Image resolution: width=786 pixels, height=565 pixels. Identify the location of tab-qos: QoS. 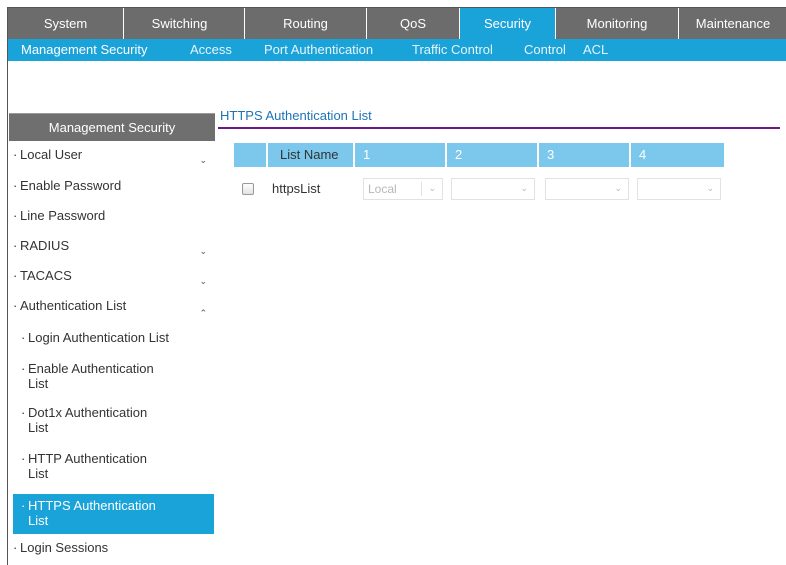
(412, 23).